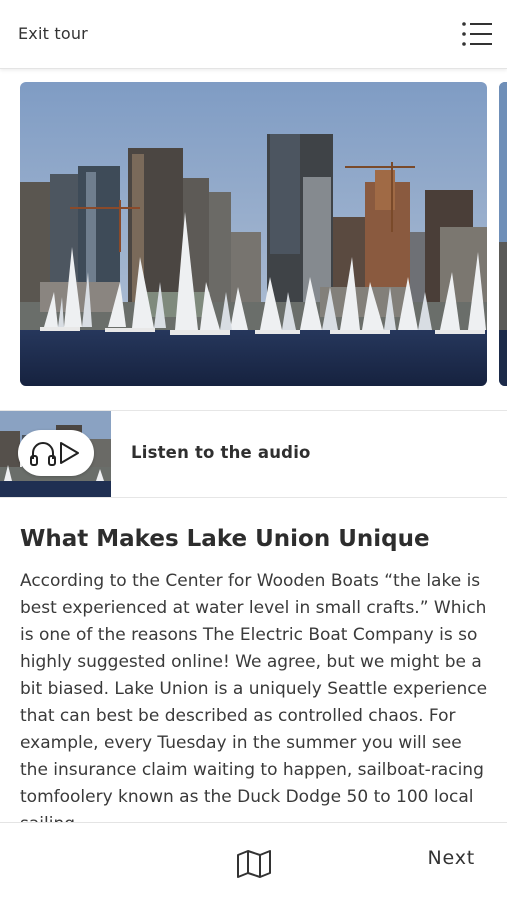  I want to click on exit-tour-button: Exit tour, so click(53, 33).